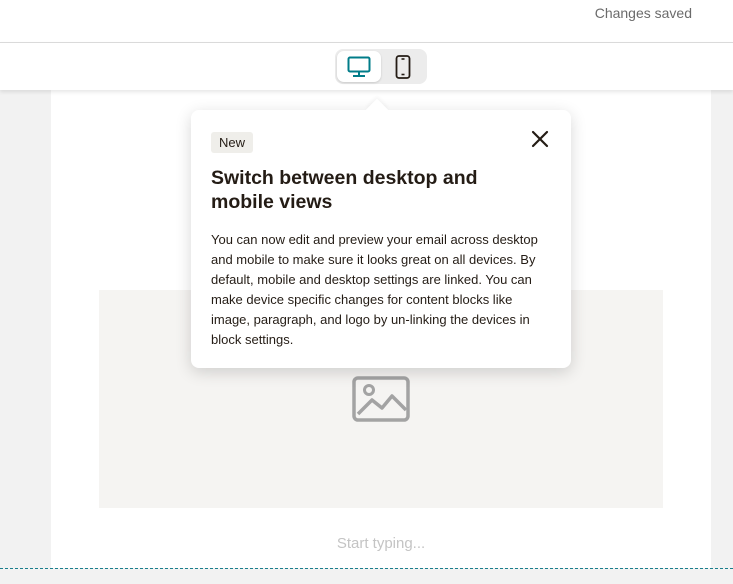 The width and height of the screenshot is (733, 584). I want to click on desktop-view-button, so click(359, 66).